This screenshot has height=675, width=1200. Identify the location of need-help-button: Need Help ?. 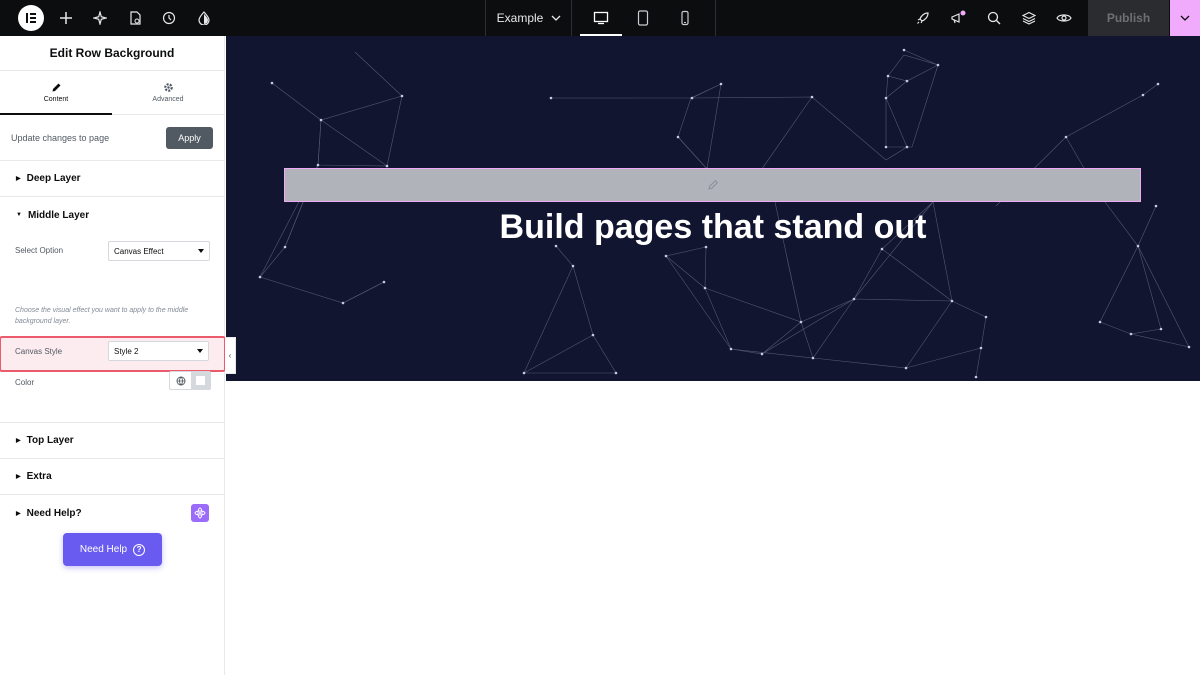
(112, 549).